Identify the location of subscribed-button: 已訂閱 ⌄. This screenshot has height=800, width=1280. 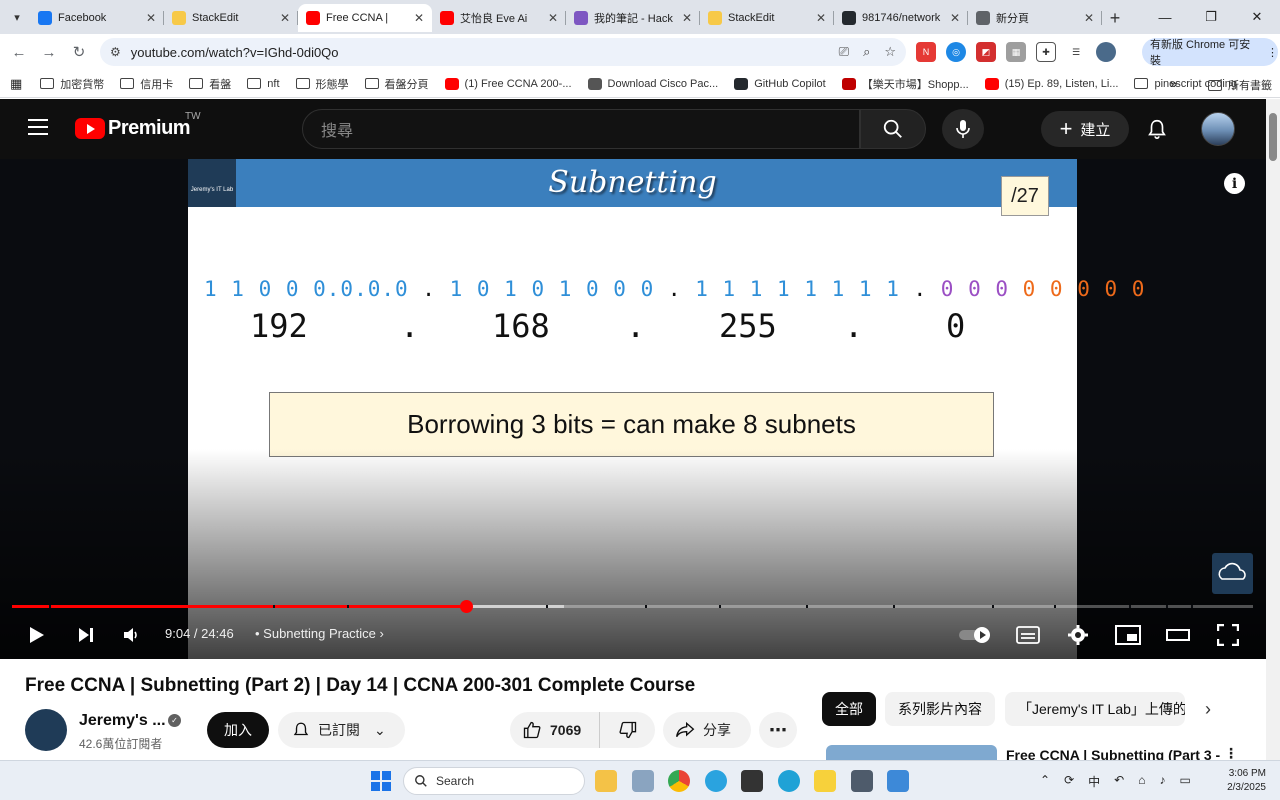
(341, 730).